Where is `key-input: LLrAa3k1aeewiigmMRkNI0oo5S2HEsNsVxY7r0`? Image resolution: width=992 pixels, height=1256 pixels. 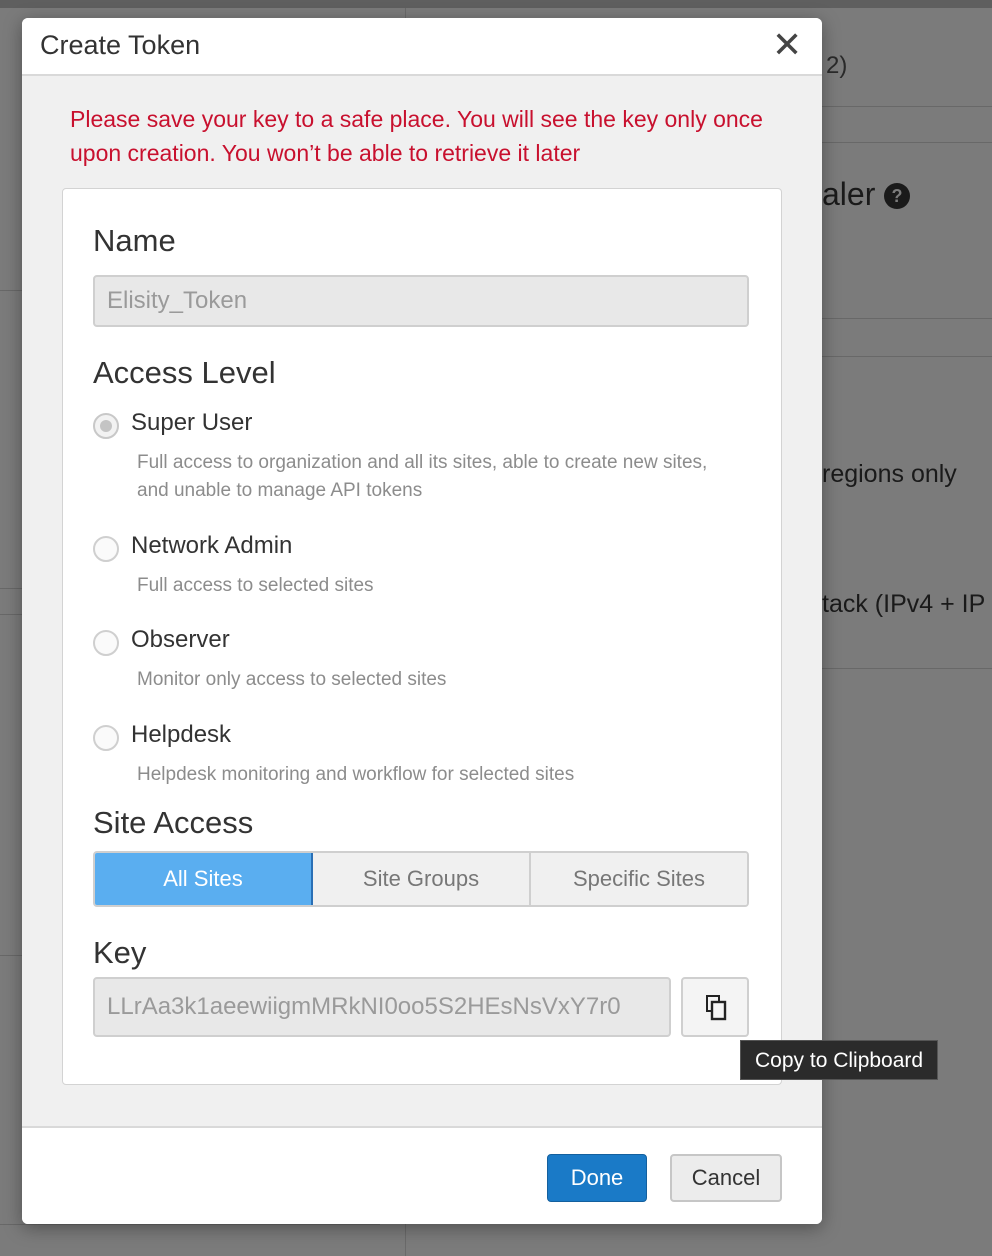
key-input: LLrAa3k1aeewiigmMRkNI0oo5S2HEsNsVxY7r0 is located at coordinates (382, 1007).